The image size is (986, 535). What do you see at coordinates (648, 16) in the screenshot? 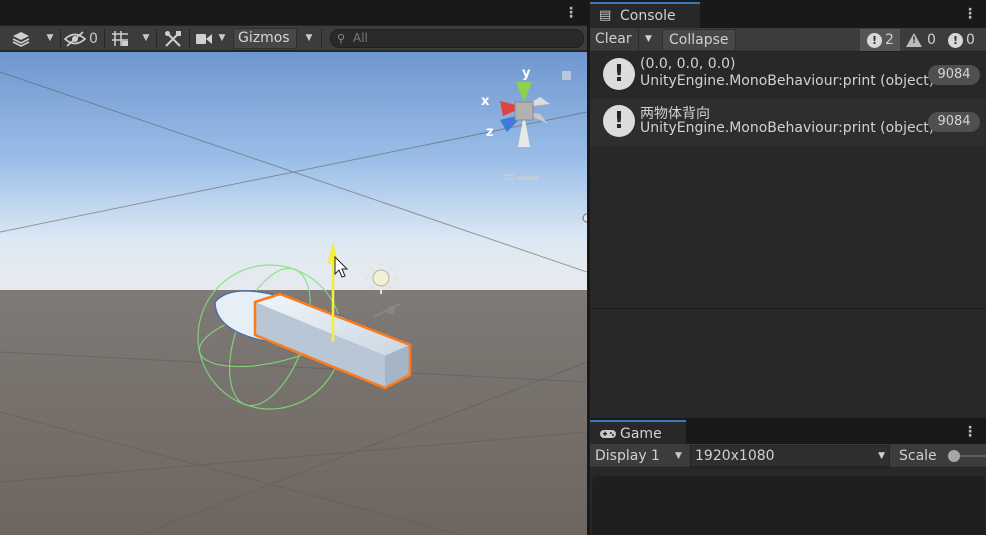
I see `console-tab-label: Console` at bounding box center [648, 16].